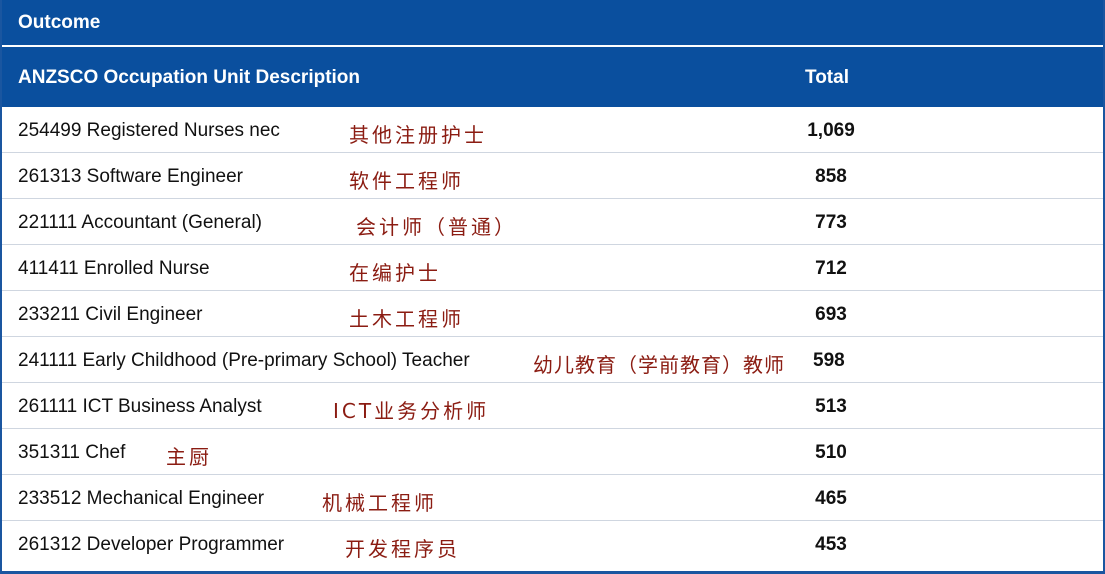 Image resolution: width=1105 pixels, height=574 pixels. I want to click on occupation-chinese-name: 在编护士, so click(395, 273).